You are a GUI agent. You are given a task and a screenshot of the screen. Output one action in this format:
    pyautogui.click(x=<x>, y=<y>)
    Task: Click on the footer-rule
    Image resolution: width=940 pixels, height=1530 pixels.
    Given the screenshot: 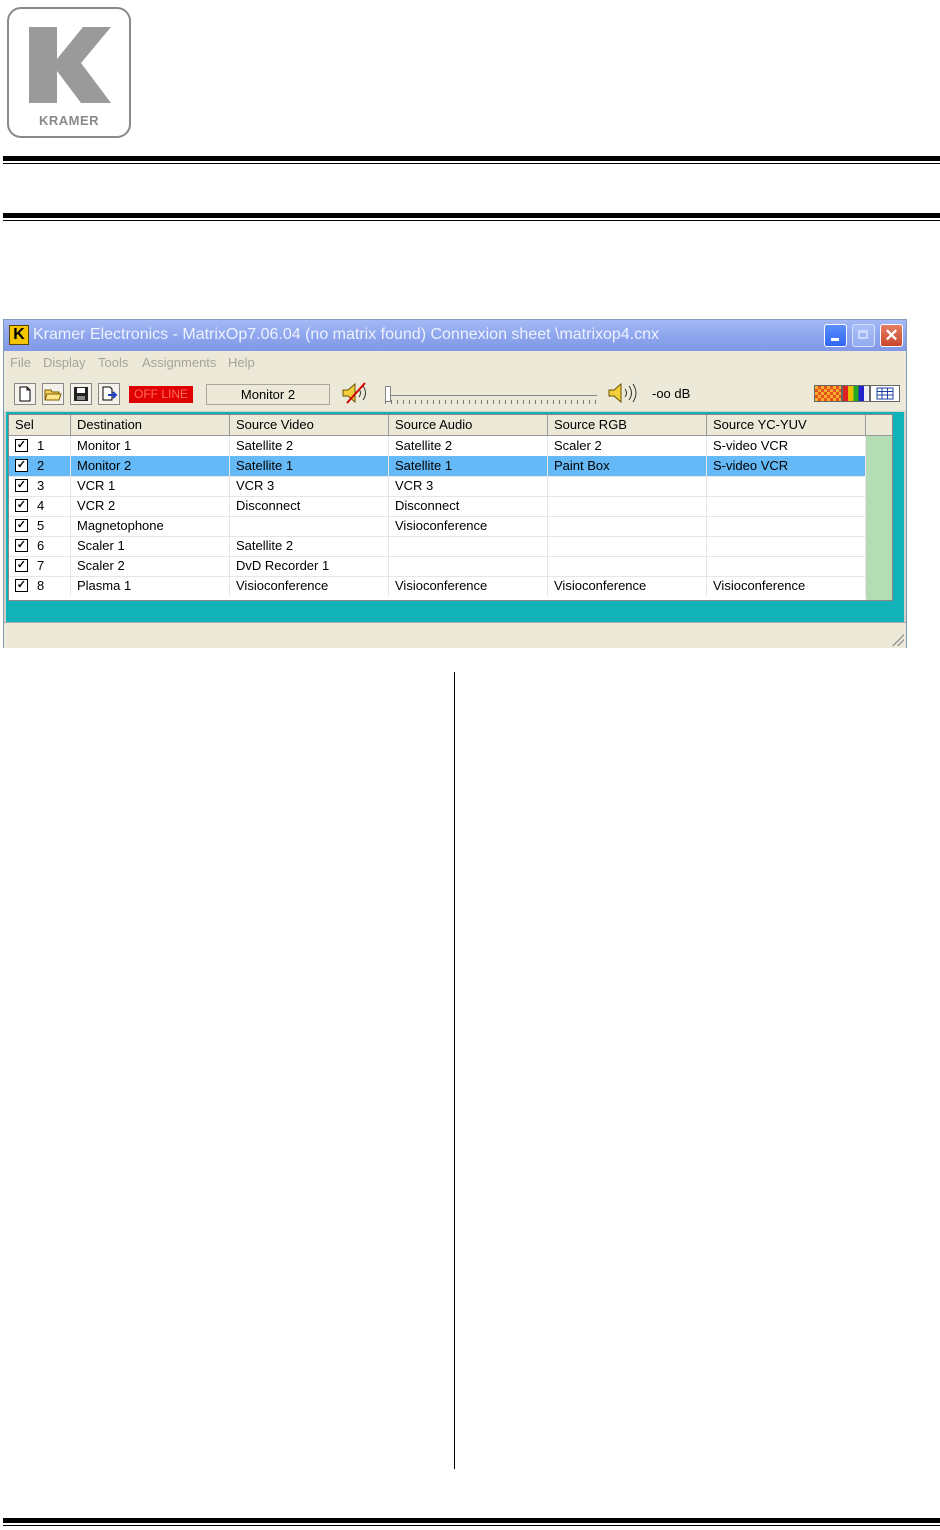 What is the action you would take?
    pyautogui.click(x=471, y=1522)
    